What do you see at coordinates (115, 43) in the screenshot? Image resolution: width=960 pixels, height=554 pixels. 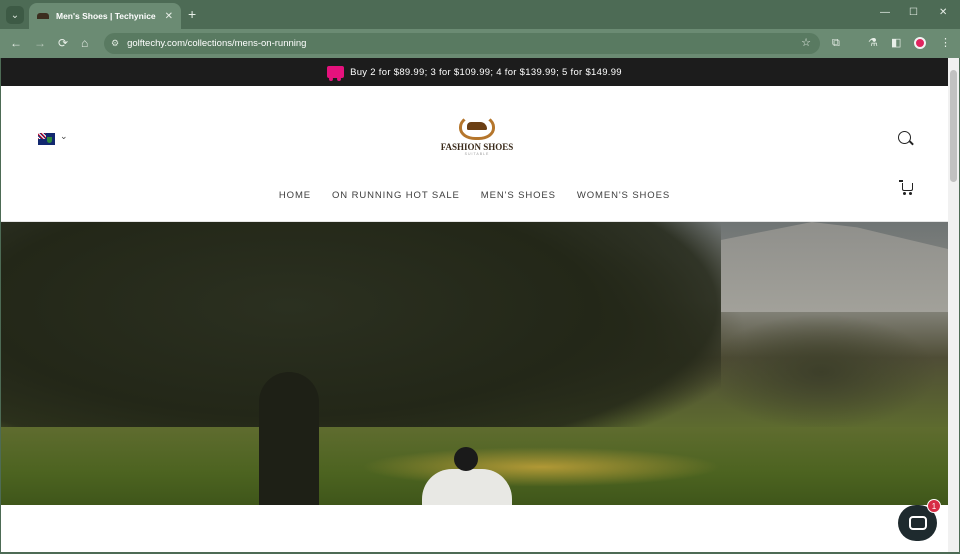 I see `site-info-icon: ⚙` at bounding box center [115, 43].